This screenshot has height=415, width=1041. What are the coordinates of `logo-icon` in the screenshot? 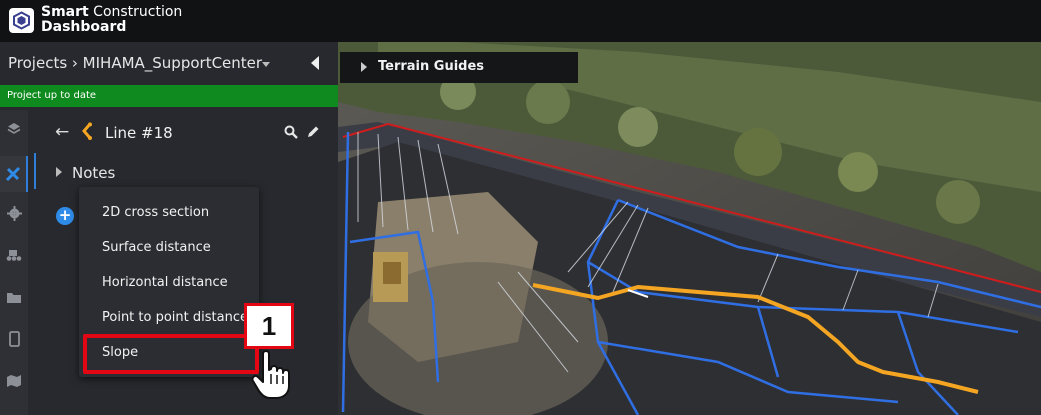 It's located at (21, 20).